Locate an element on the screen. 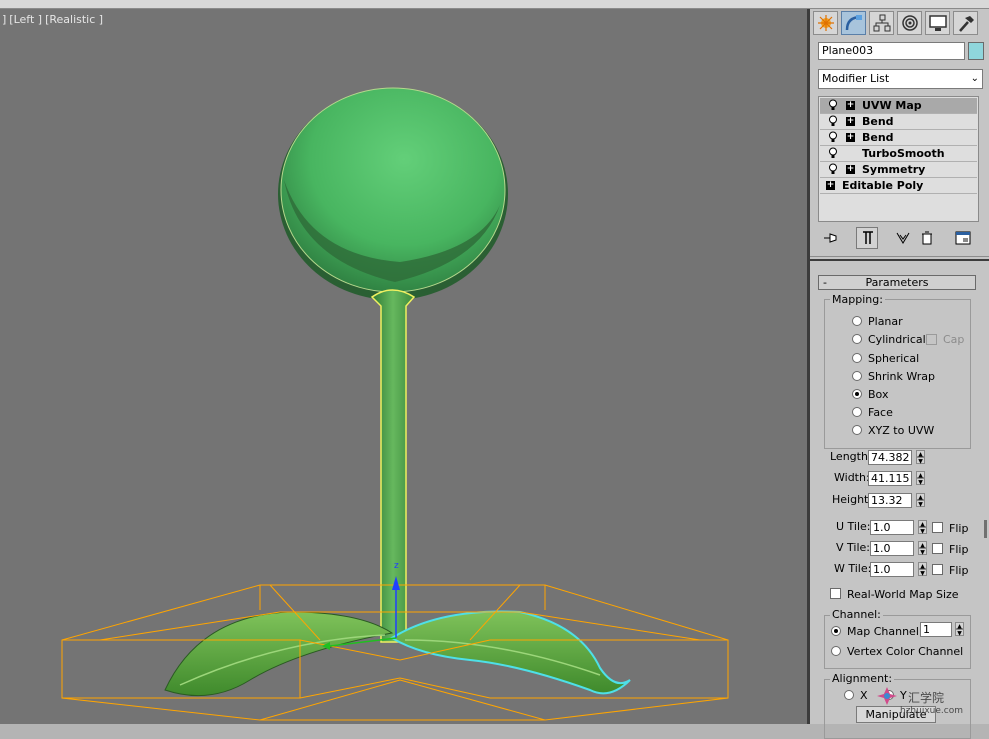  radio-box is located at coordinates (857, 394).